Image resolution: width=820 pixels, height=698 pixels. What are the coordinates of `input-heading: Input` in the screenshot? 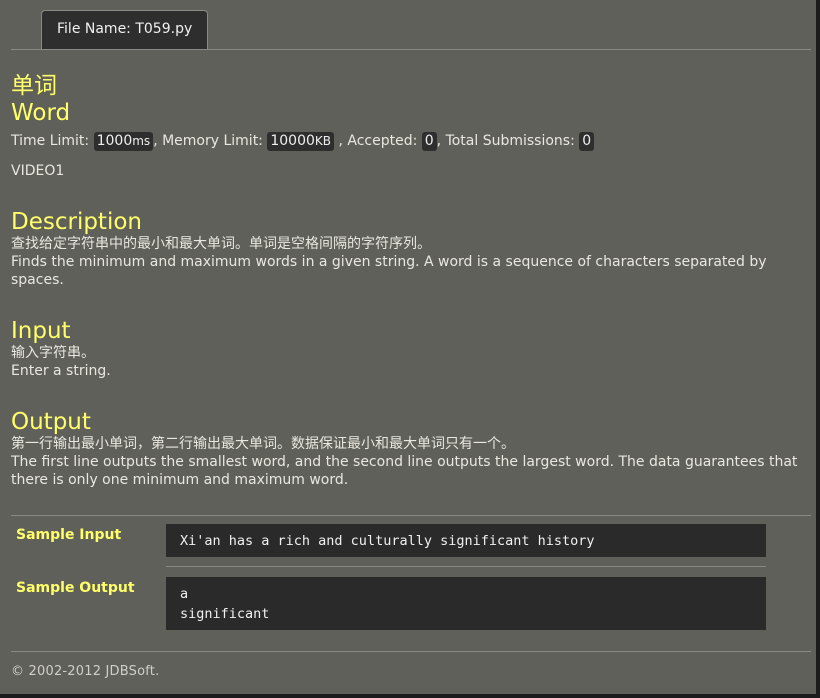 It's located at (41, 331).